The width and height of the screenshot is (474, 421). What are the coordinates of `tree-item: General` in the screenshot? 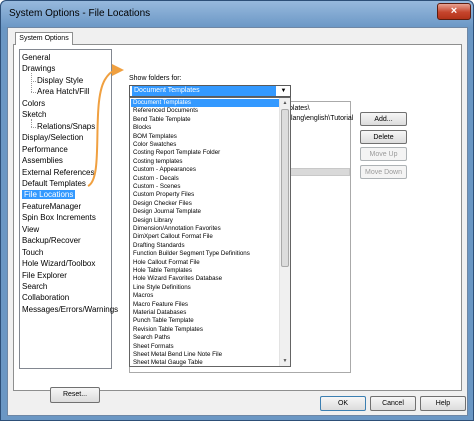 It's located at (36, 57).